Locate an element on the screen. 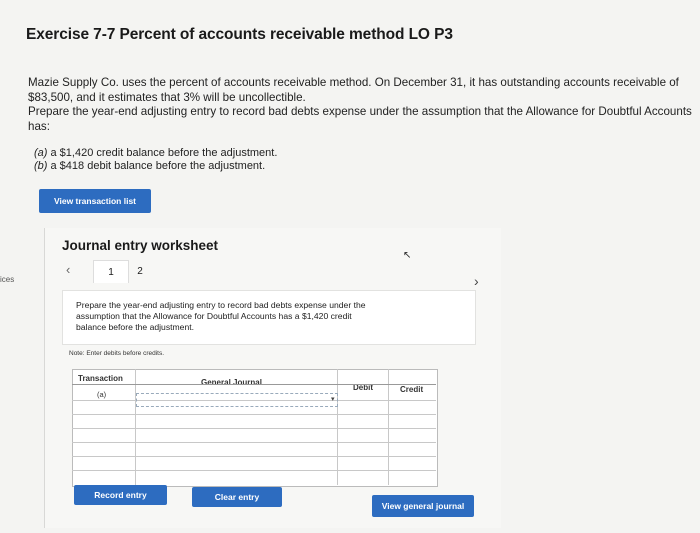 This screenshot has width=700, height=533. chevron-right-icon: › is located at coordinates (476, 281).